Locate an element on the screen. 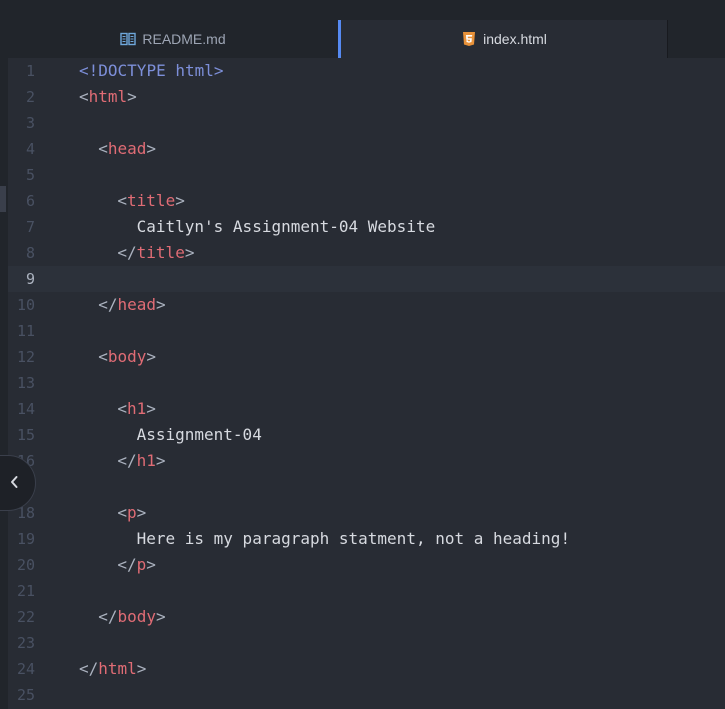 This screenshot has height=709, width=725. line-number: 9 is located at coordinates (30, 279).